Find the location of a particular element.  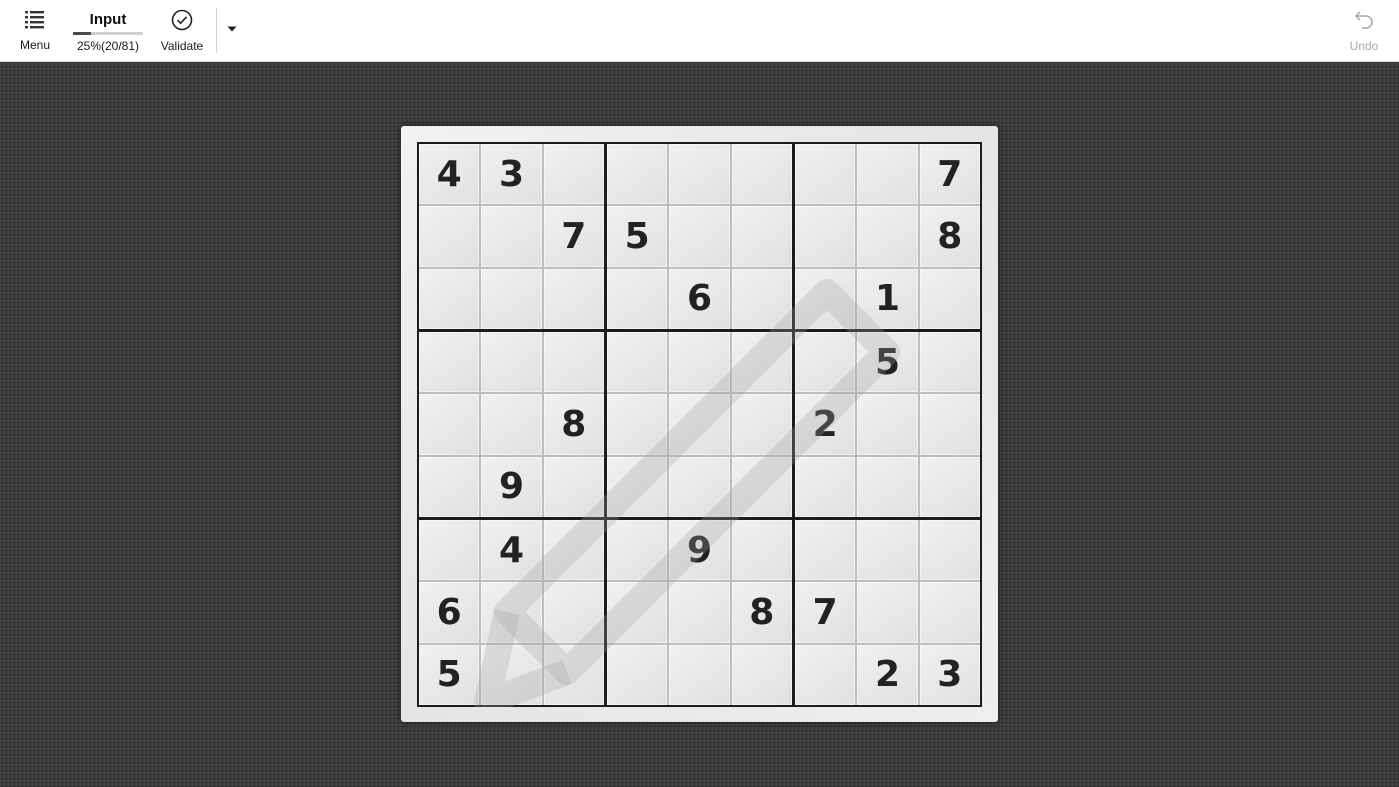

sudoku-box: 52 is located at coordinates (887, 424).